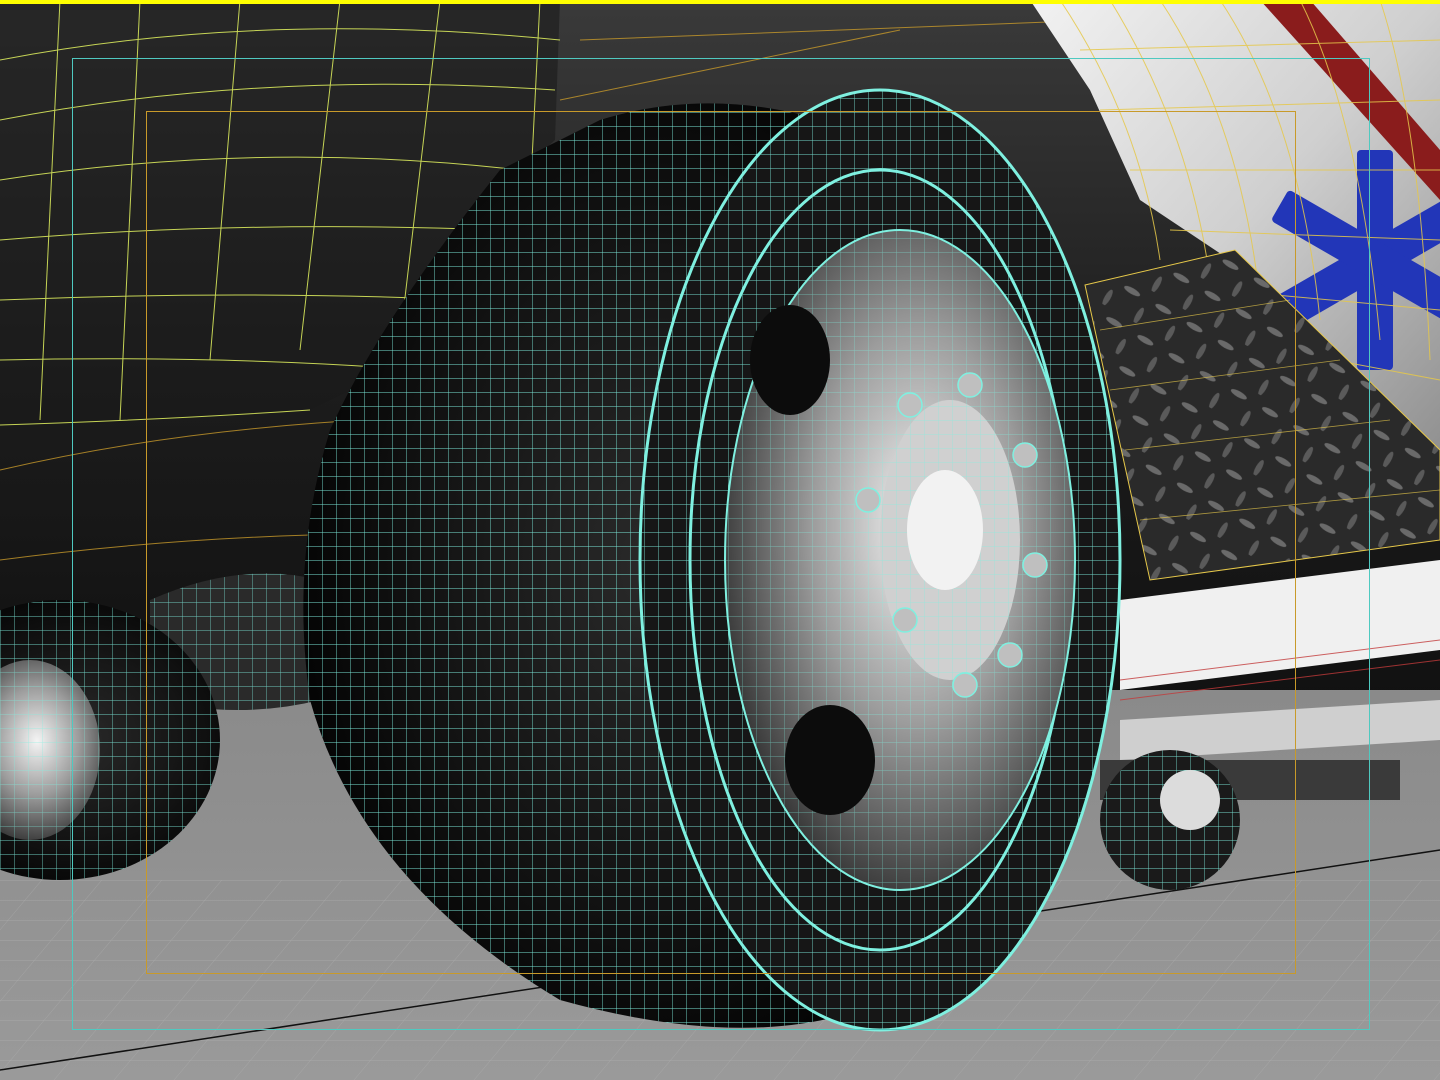 This screenshot has width=1440, height=1080. Describe the element at coordinates (1170, 820) in the screenshot. I see `brake-drum` at that location.